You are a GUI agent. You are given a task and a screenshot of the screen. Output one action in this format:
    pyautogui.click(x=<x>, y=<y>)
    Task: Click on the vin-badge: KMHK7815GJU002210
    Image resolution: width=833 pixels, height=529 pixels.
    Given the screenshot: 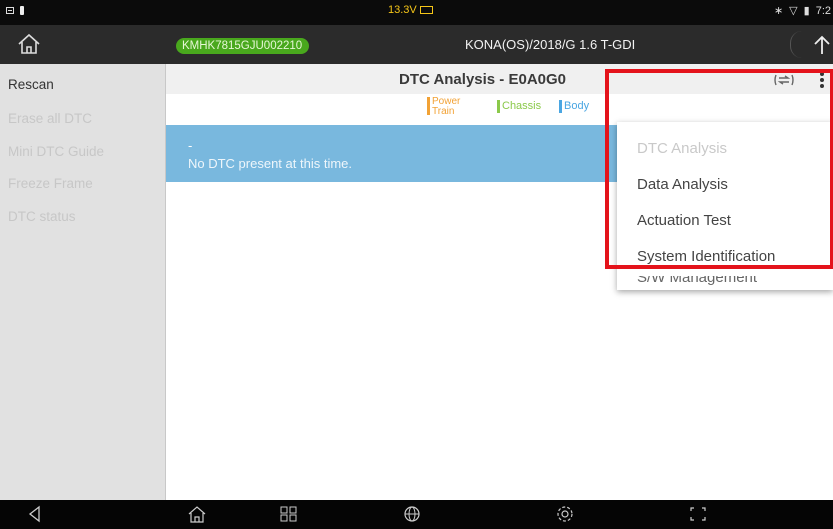 What is the action you would take?
    pyautogui.click(x=243, y=46)
    